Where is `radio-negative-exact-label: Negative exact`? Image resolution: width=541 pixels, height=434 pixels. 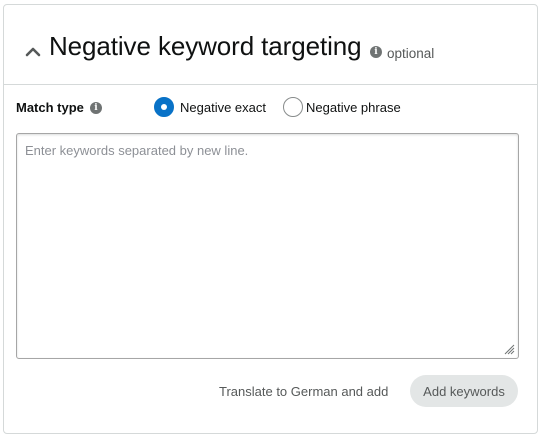 radio-negative-exact-label: Negative exact is located at coordinates (223, 107).